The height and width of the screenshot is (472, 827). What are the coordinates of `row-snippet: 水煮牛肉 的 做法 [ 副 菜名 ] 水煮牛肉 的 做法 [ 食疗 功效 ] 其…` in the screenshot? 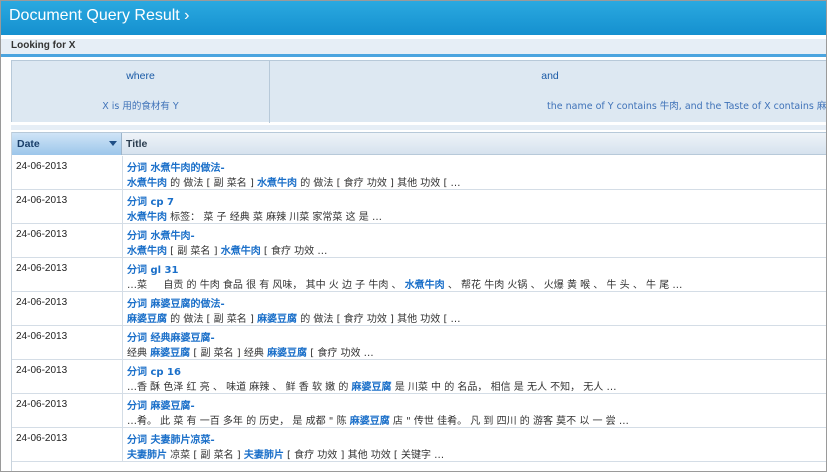 It's located at (294, 183).